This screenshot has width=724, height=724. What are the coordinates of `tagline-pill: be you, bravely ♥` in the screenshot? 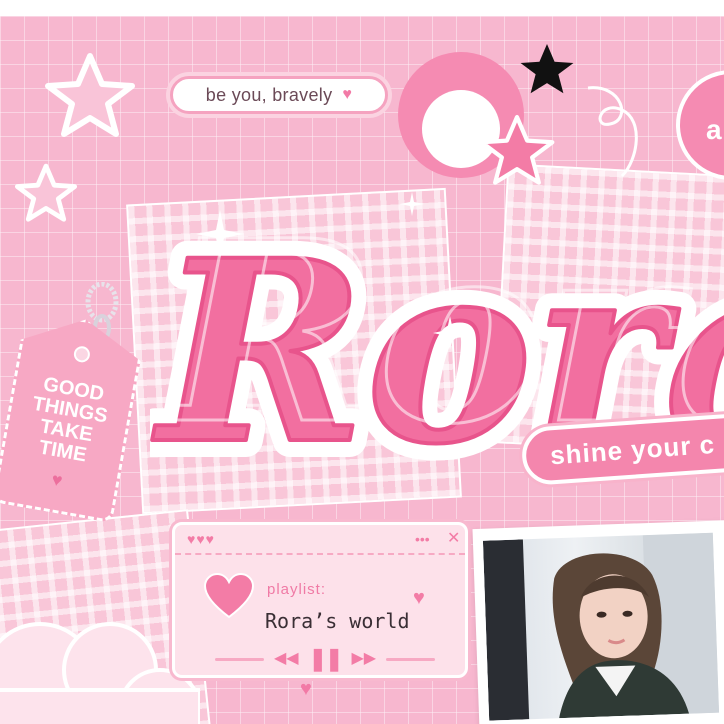 It's located at (279, 95).